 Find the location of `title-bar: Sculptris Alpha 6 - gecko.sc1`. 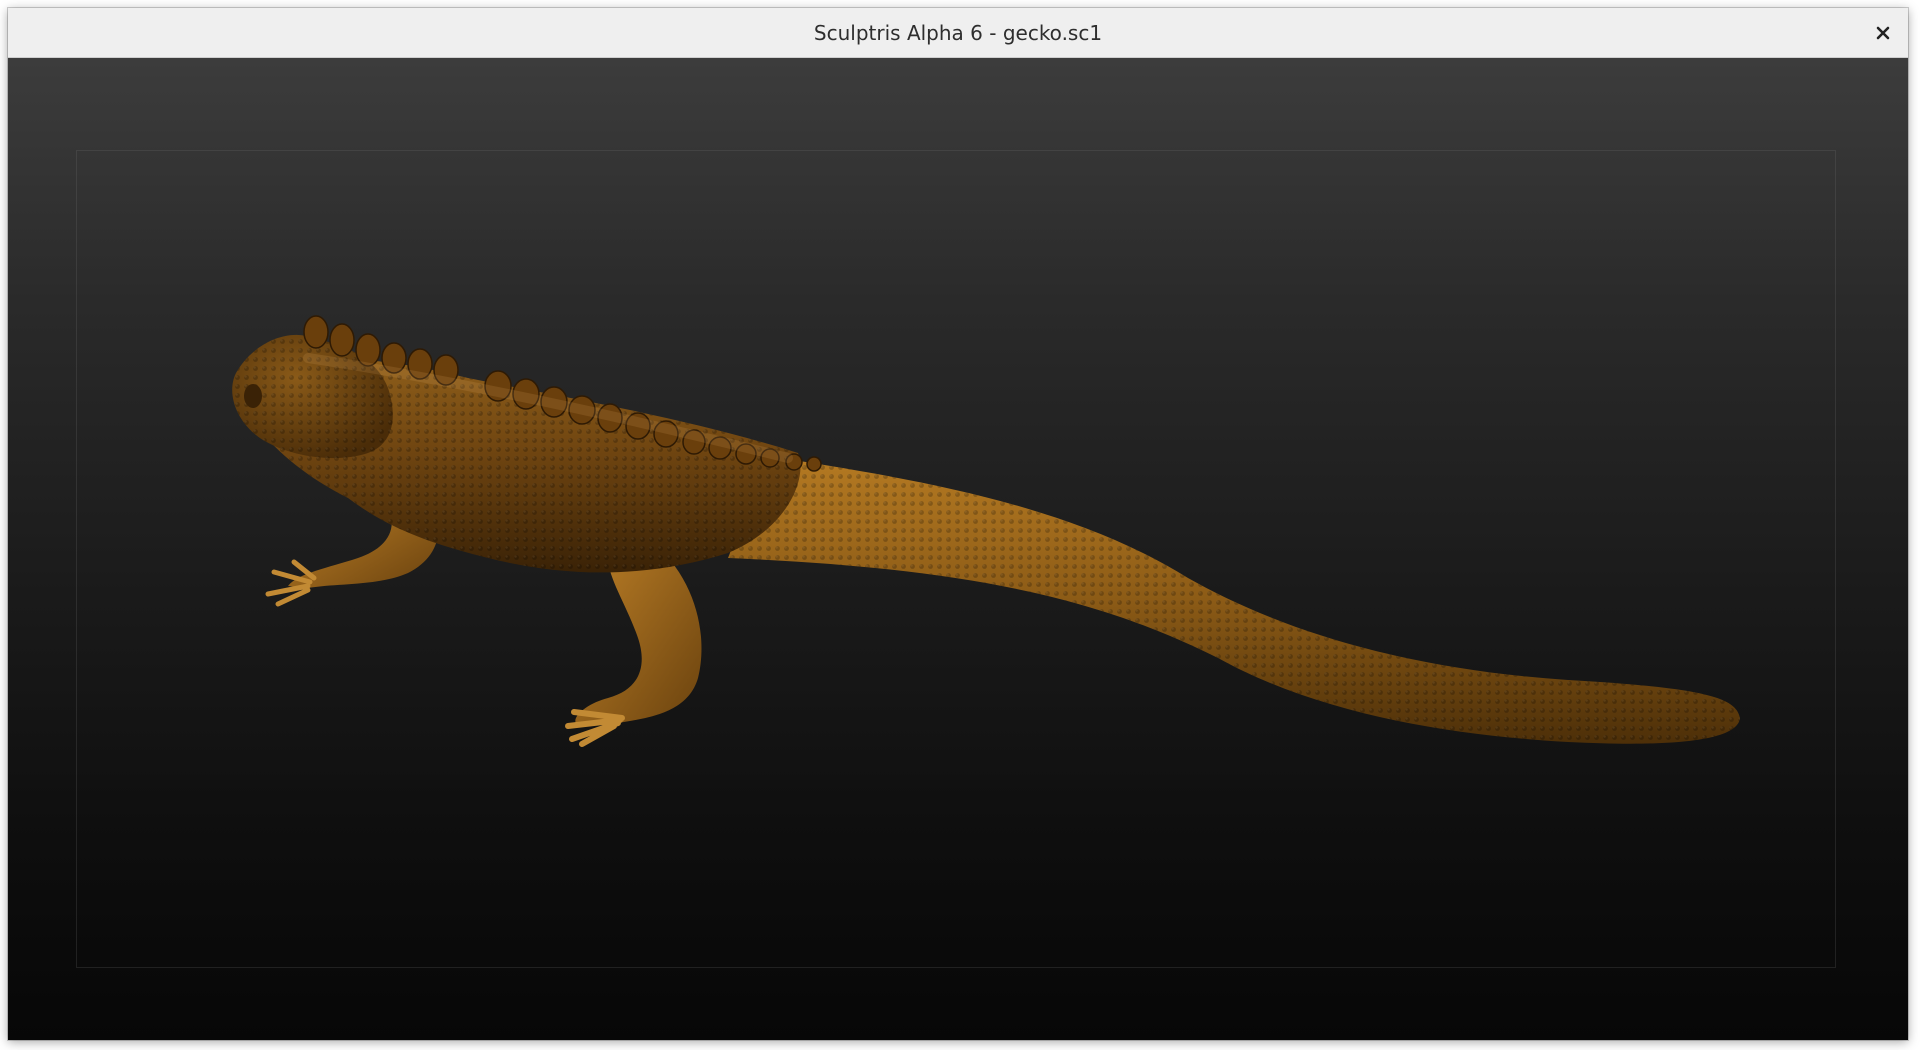

title-bar: Sculptris Alpha 6 - gecko.sc1 is located at coordinates (958, 33).